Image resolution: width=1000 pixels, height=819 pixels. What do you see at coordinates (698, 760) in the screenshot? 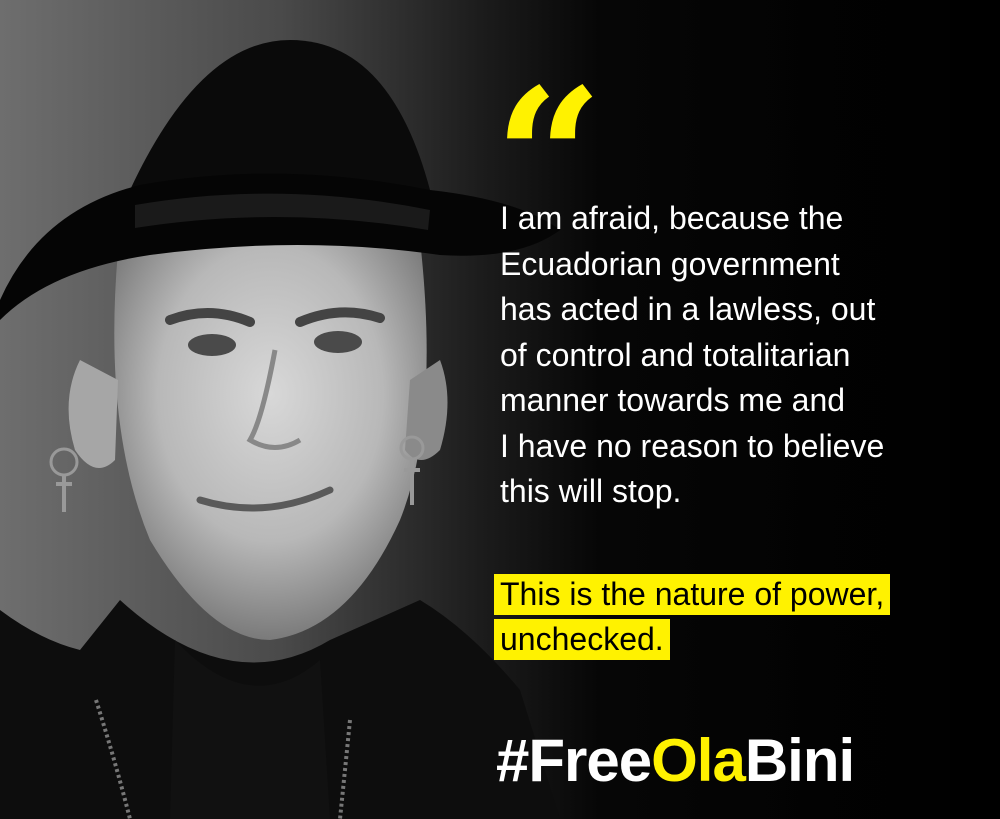
I see `hashtag-part-ola: Ola` at bounding box center [698, 760].